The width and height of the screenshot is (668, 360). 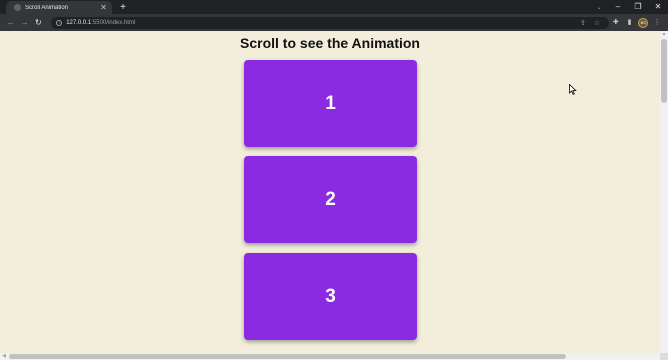 I want to click on reload-button: ↻, so click(x=38, y=22).